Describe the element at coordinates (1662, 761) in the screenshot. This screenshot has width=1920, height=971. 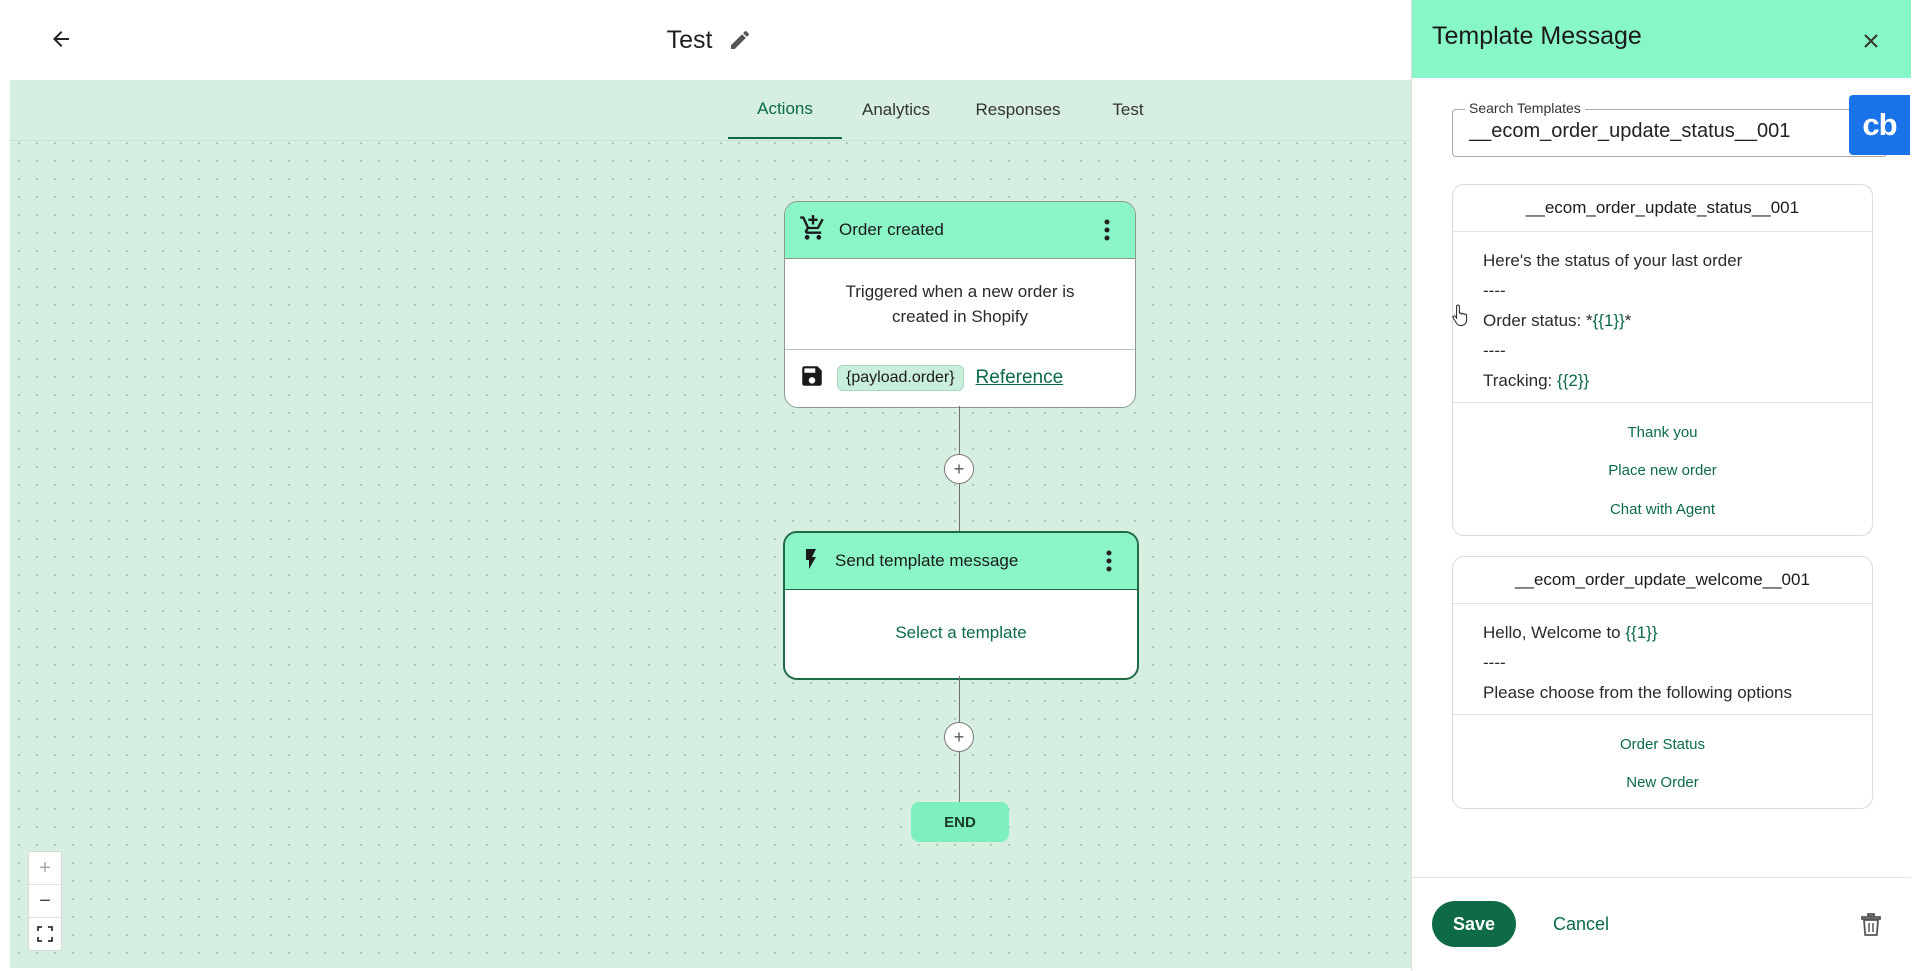
I see `template-buttons: Order Status New Order` at that location.